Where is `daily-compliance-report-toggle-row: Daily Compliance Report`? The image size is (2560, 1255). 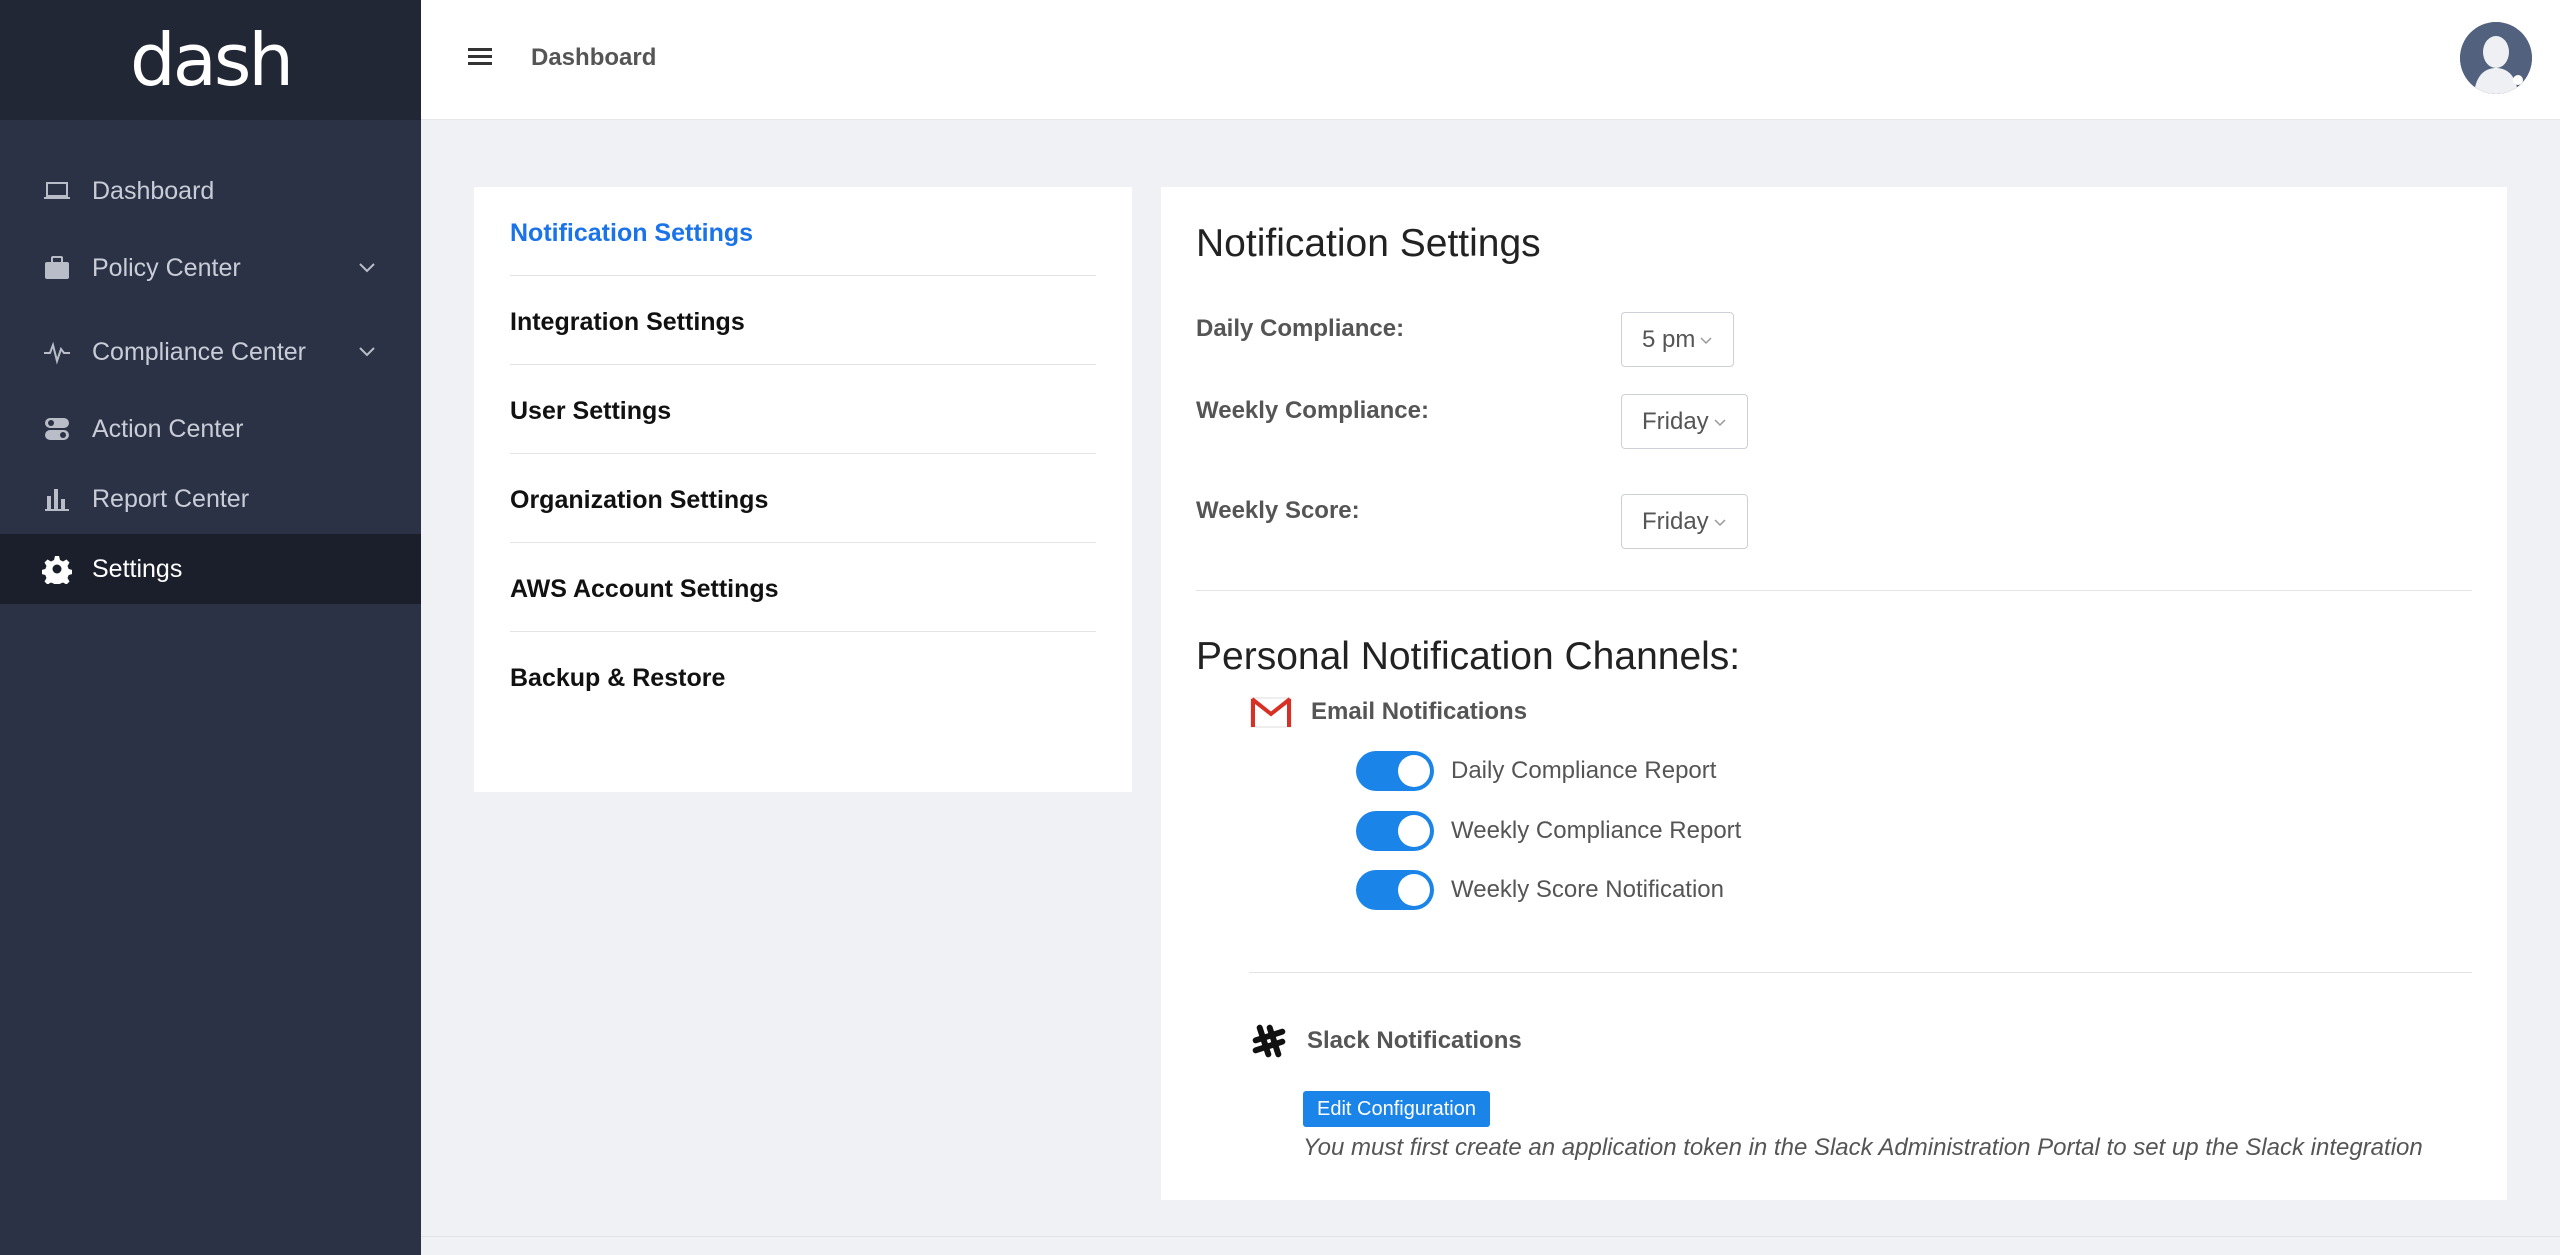 daily-compliance-report-toggle-row: Daily Compliance Report is located at coordinates (1536, 771).